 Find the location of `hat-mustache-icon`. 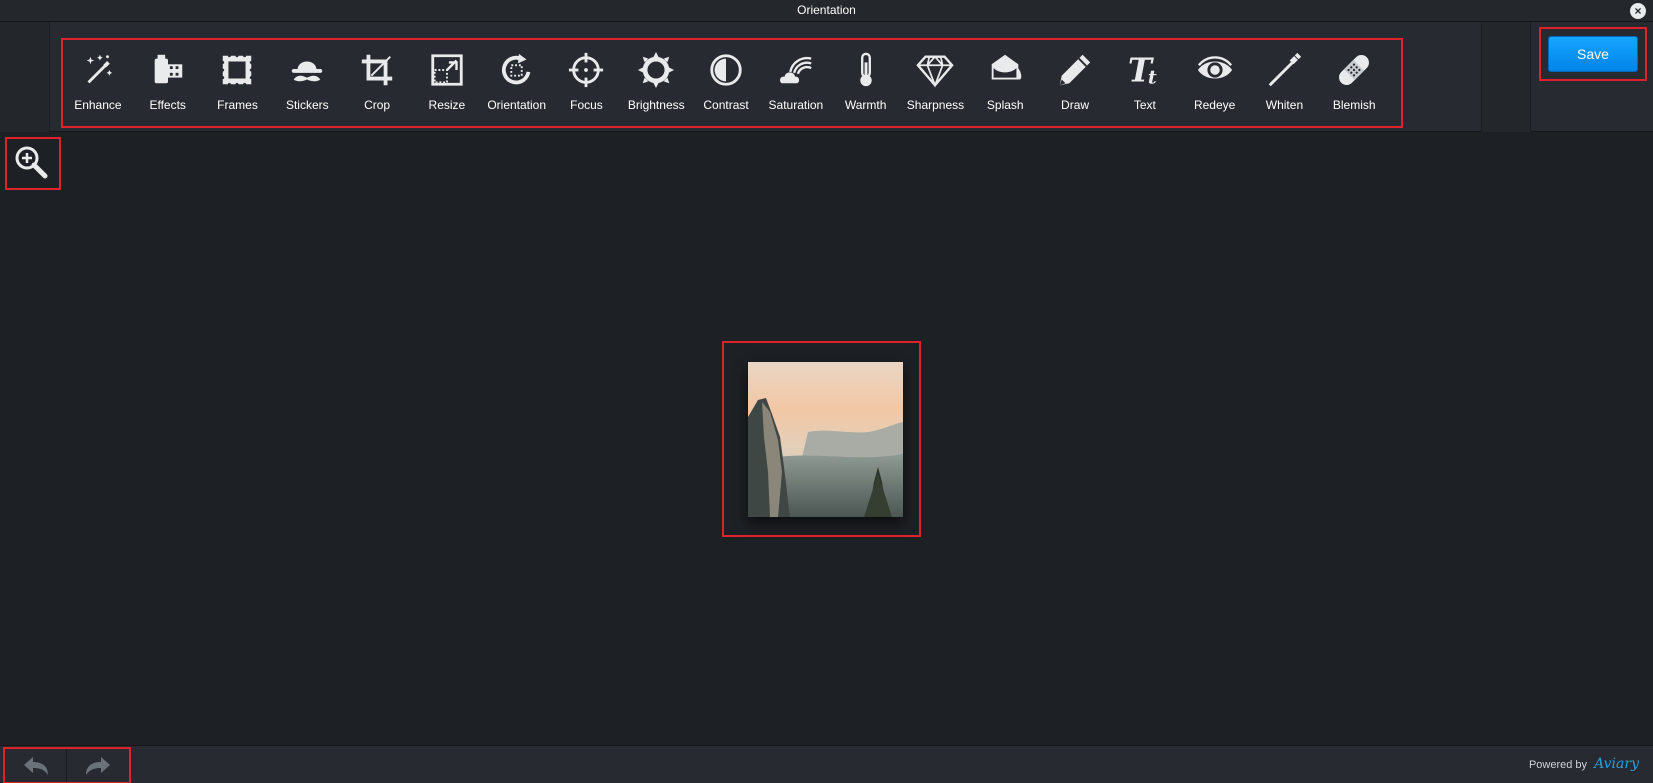

hat-mustache-icon is located at coordinates (307, 70).